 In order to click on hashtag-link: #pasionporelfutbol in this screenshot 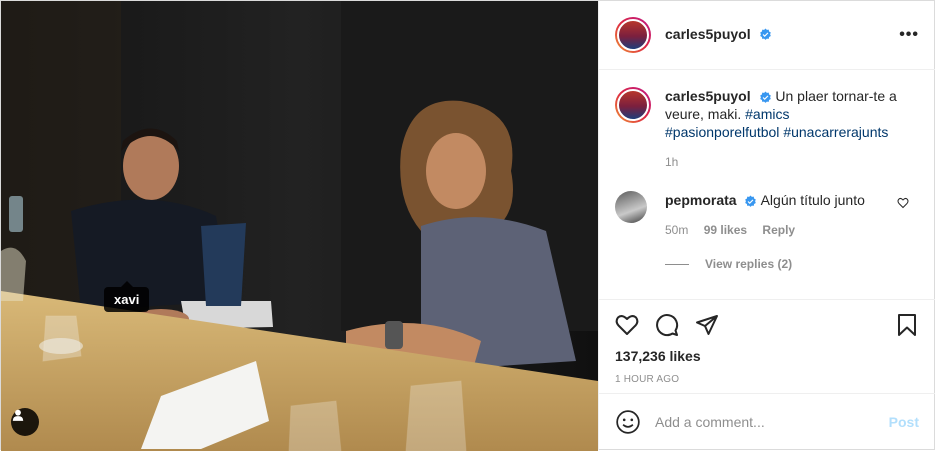, I will do `click(722, 132)`.